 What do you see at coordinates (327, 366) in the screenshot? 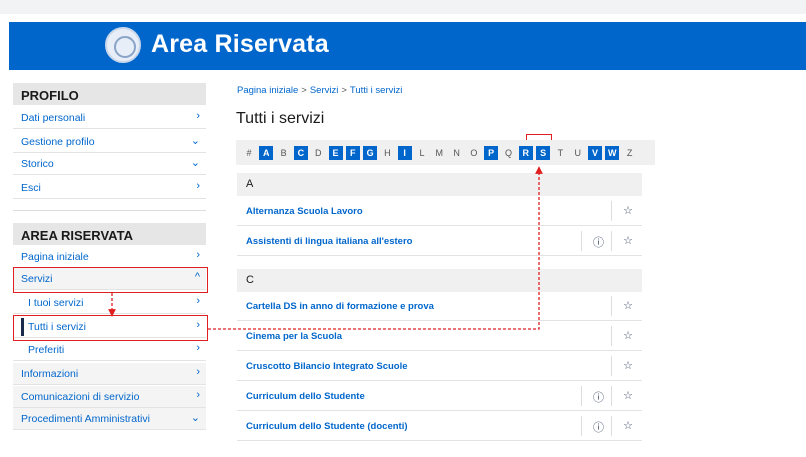
I see `service-link-cruscotto-bilancio: Cruscotto Bilancio Integrato Scuole` at bounding box center [327, 366].